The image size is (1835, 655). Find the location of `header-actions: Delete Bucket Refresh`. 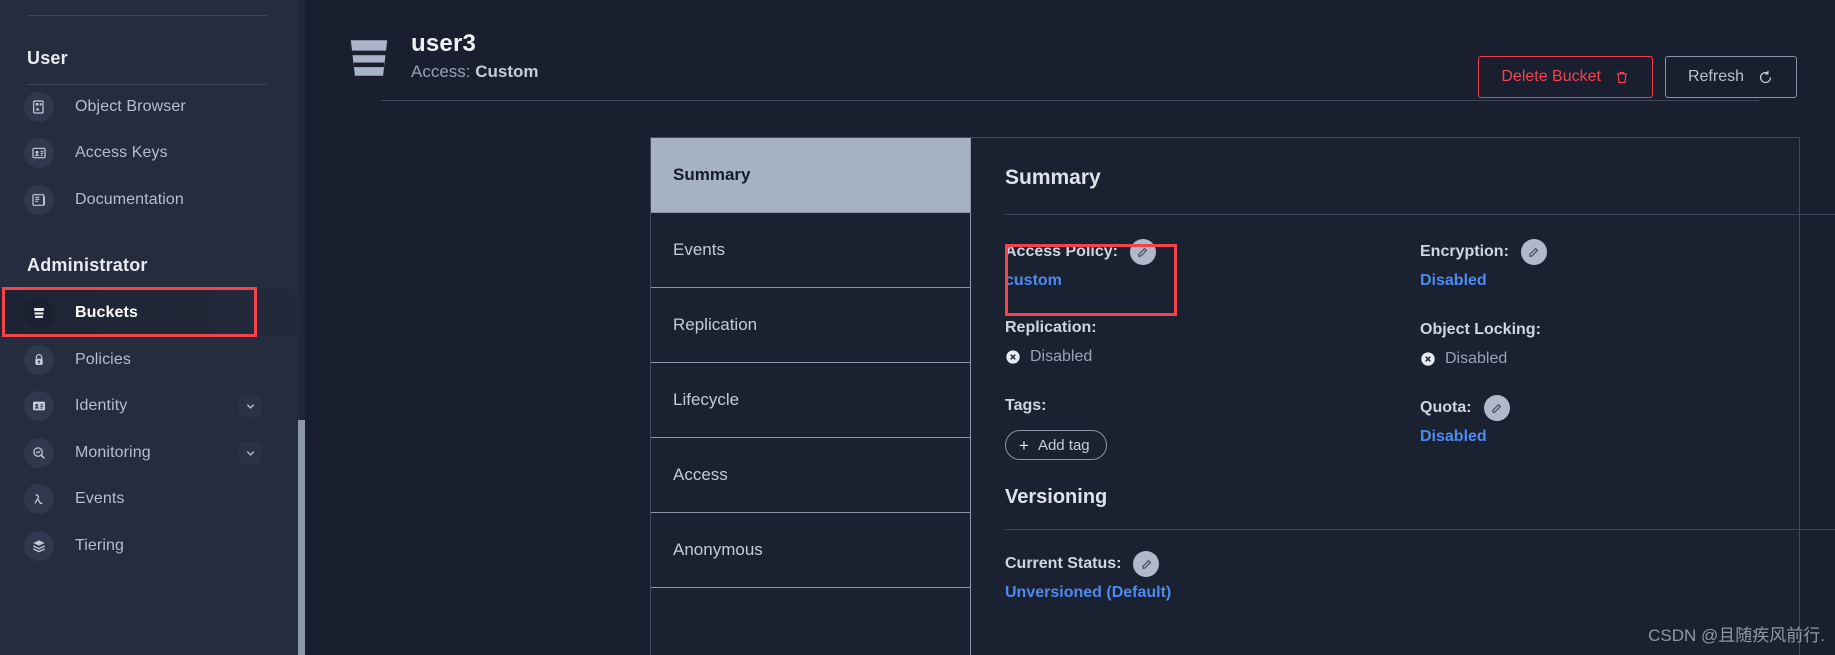

header-actions: Delete Bucket Refresh is located at coordinates (1637, 64).